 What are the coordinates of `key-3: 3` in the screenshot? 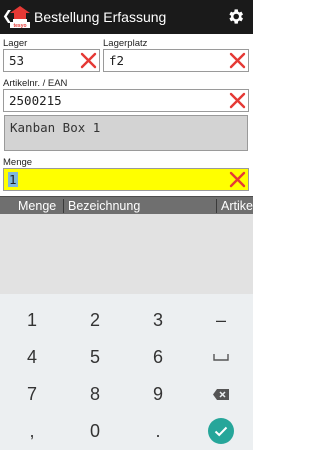 It's located at (158, 320).